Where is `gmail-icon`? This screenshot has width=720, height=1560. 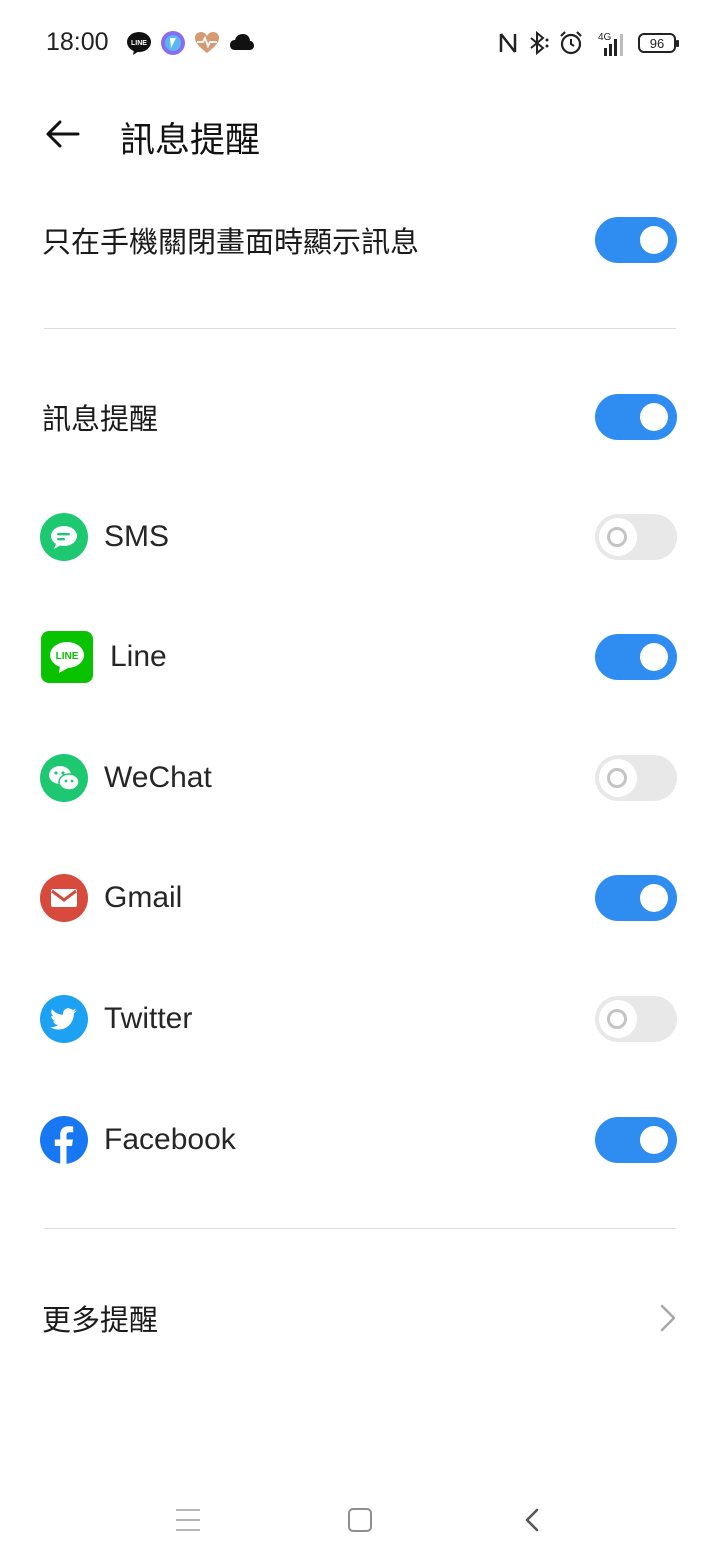 gmail-icon is located at coordinates (64, 898).